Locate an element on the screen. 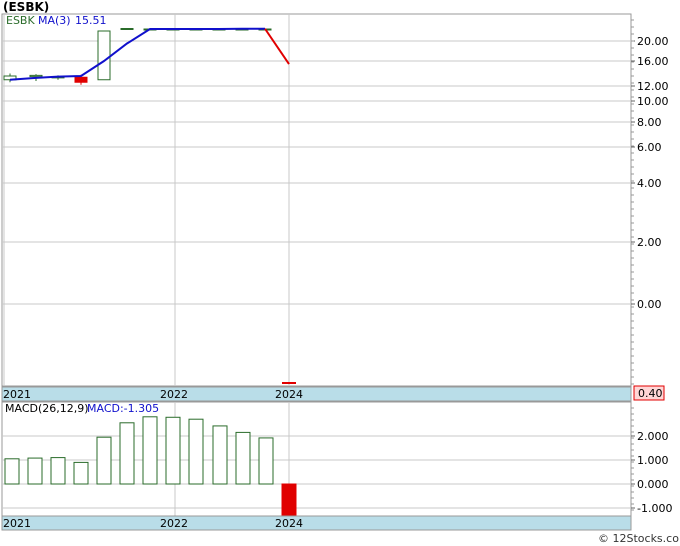  ticker-title: (ESBK) is located at coordinates (26, 7).